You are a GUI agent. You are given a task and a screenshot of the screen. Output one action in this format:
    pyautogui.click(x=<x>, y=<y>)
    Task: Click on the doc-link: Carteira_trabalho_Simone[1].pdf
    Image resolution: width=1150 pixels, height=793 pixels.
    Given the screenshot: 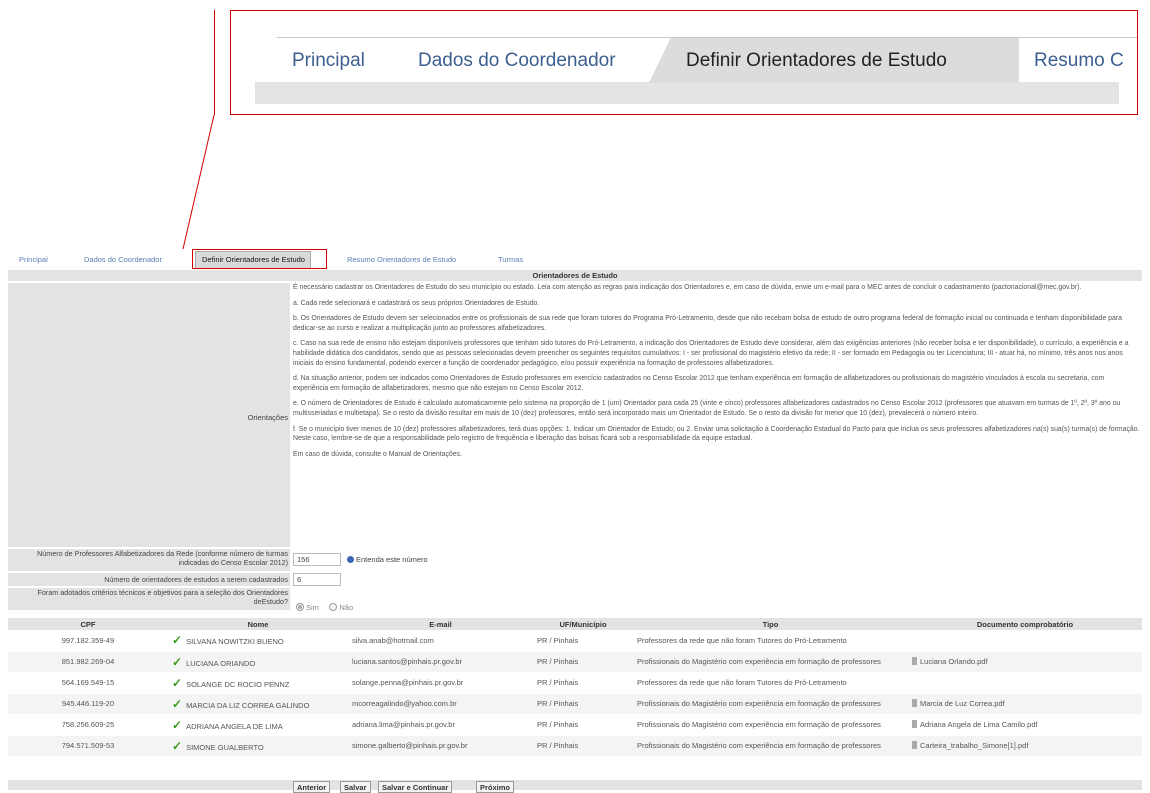 What is the action you would take?
    pyautogui.click(x=974, y=745)
    